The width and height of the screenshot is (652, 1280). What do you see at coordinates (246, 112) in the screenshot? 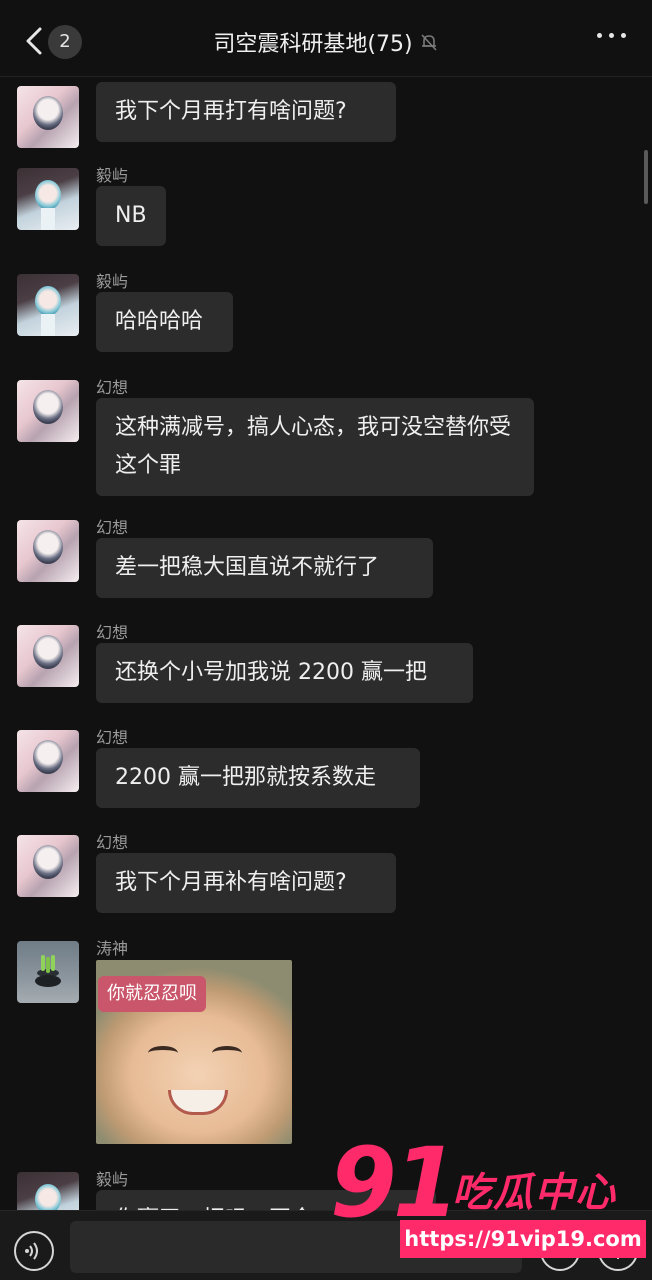
I see `message-bubble: 我下个月再打有啥问题?` at bounding box center [246, 112].